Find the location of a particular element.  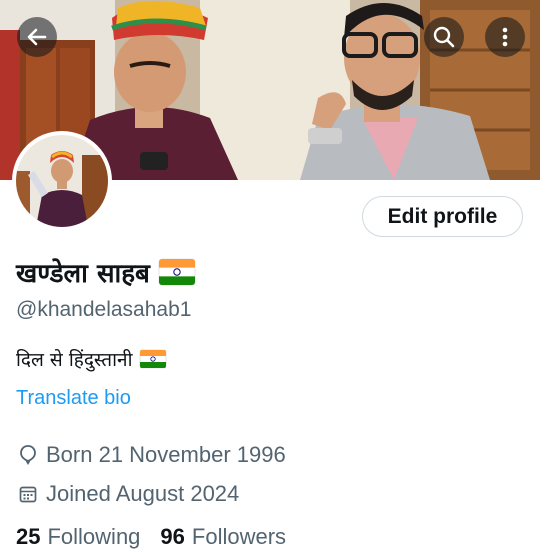

back-button is located at coordinates (37, 37).